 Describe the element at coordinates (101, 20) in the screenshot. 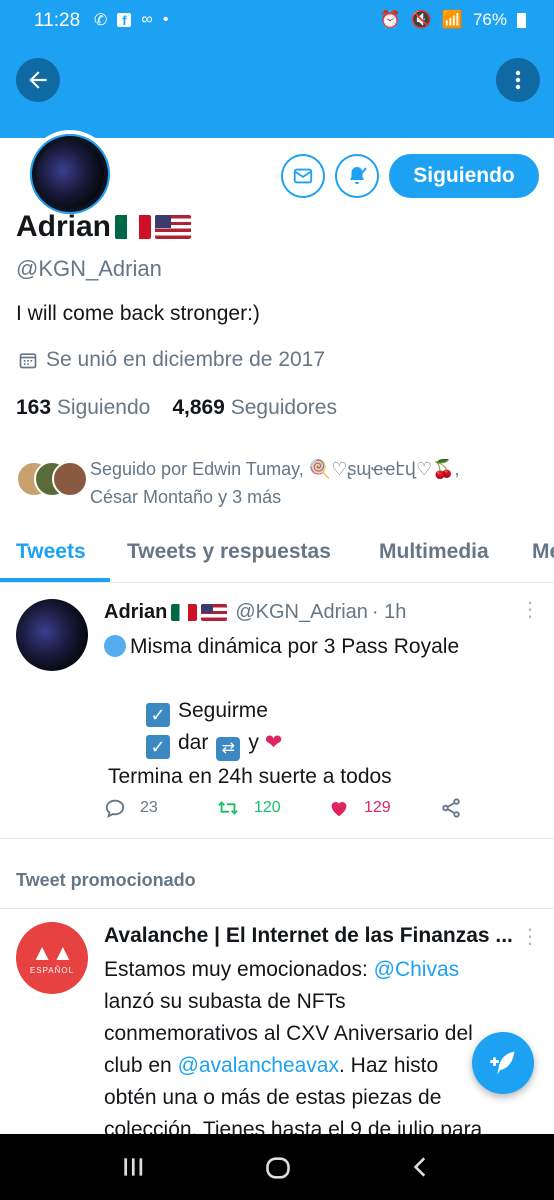

I see `whatsapp-icon: ✆` at that location.